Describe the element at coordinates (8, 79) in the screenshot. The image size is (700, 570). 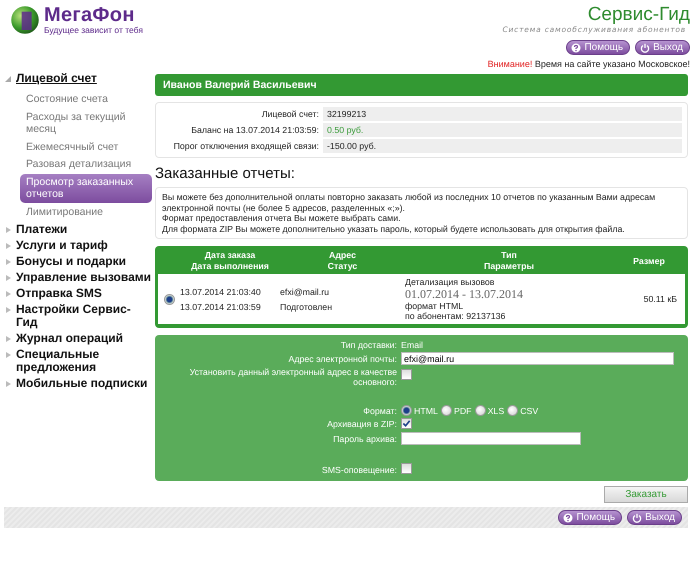
I see `expanded-arrow-icon` at that location.